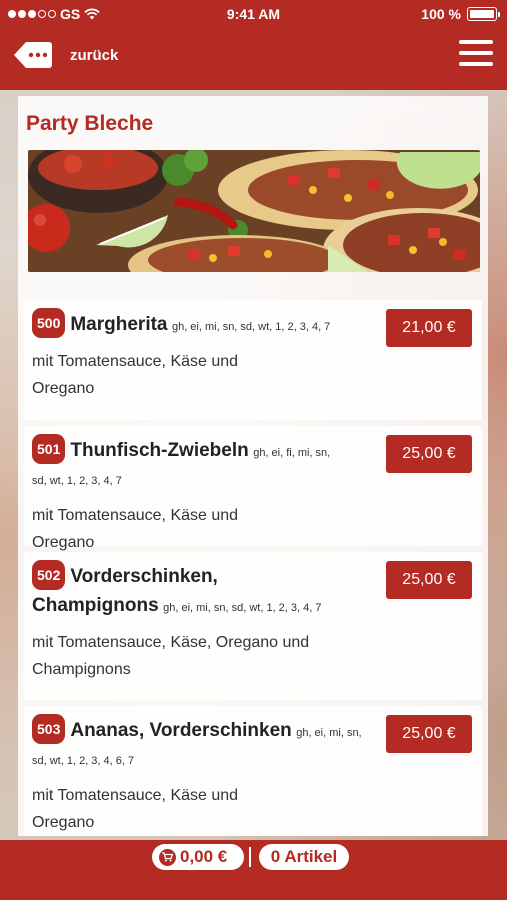 The height and width of the screenshot is (900, 507). Describe the element at coordinates (119, 324) in the screenshot. I see `item-name: Margherita` at that location.